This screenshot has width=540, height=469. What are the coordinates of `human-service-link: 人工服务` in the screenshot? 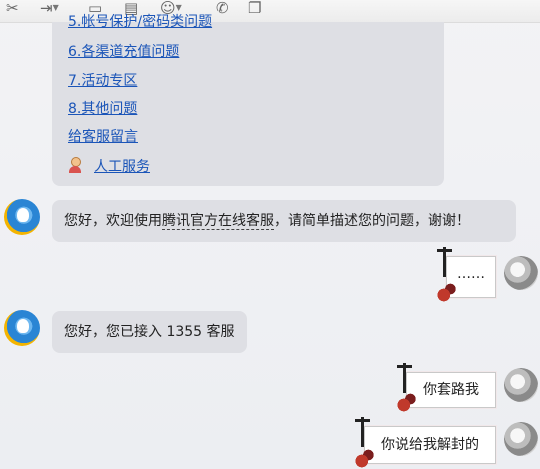 It's located at (109, 166).